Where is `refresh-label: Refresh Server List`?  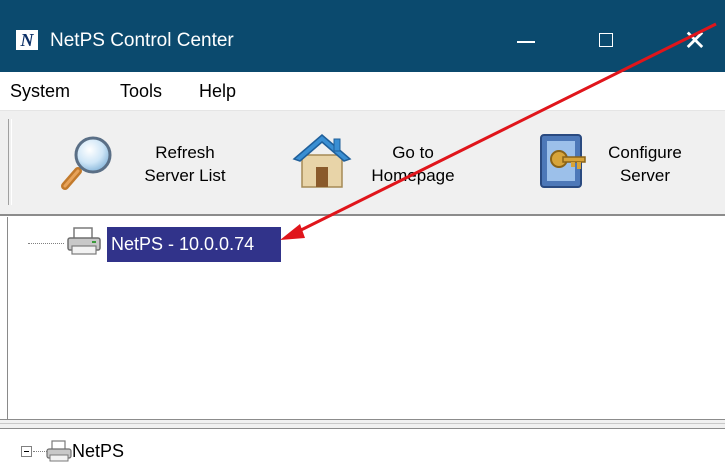 refresh-label: Refresh Server List is located at coordinates (185, 164).